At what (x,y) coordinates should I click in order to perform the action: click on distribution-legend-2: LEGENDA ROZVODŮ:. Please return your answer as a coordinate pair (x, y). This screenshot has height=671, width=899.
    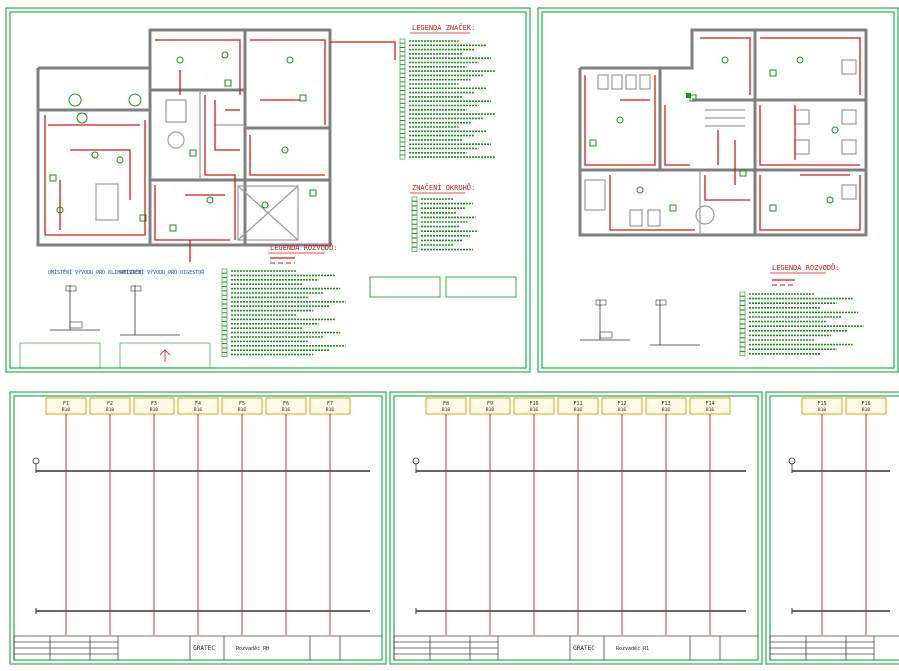
    Looking at the image, I should click on (801, 310).